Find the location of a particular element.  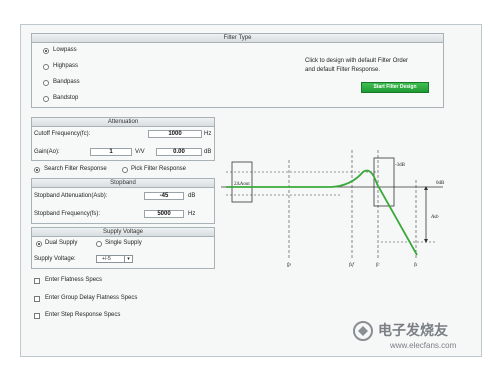

radio-single-supply is located at coordinates (99, 244).